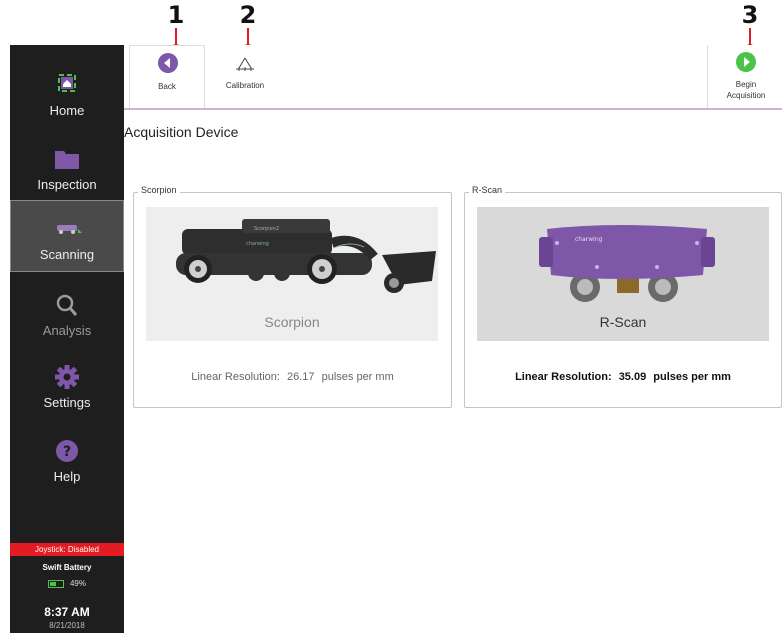 This screenshot has height=633, width=782. Describe the element at coordinates (301, 377) in the screenshot. I see `resolution-value: 26.17` at that location.